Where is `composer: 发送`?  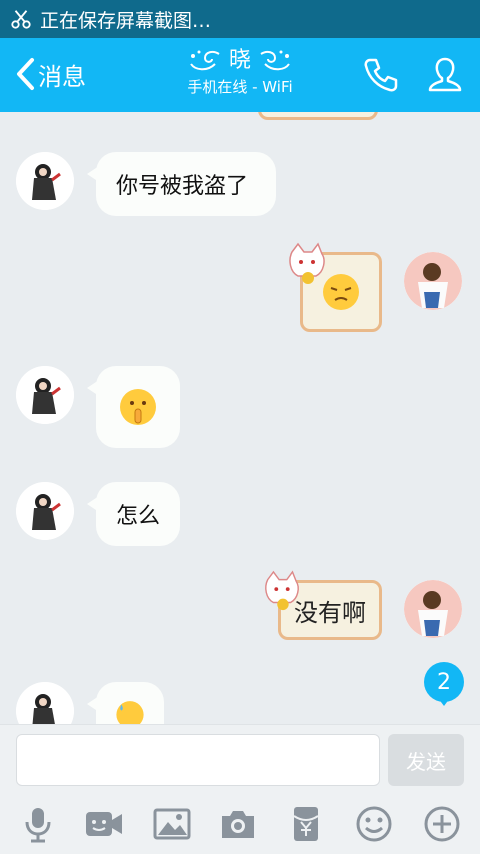 composer: 发送 is located at coordinates (240, 760).